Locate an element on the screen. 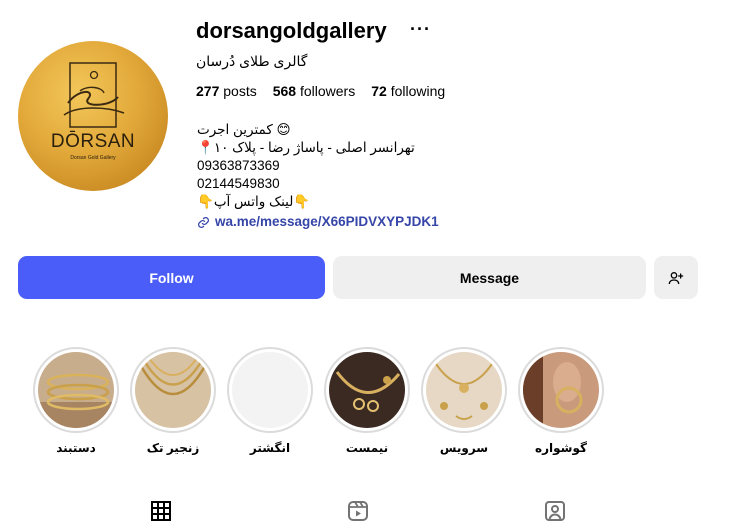  tab-posts is located at coordinates (161, 511).